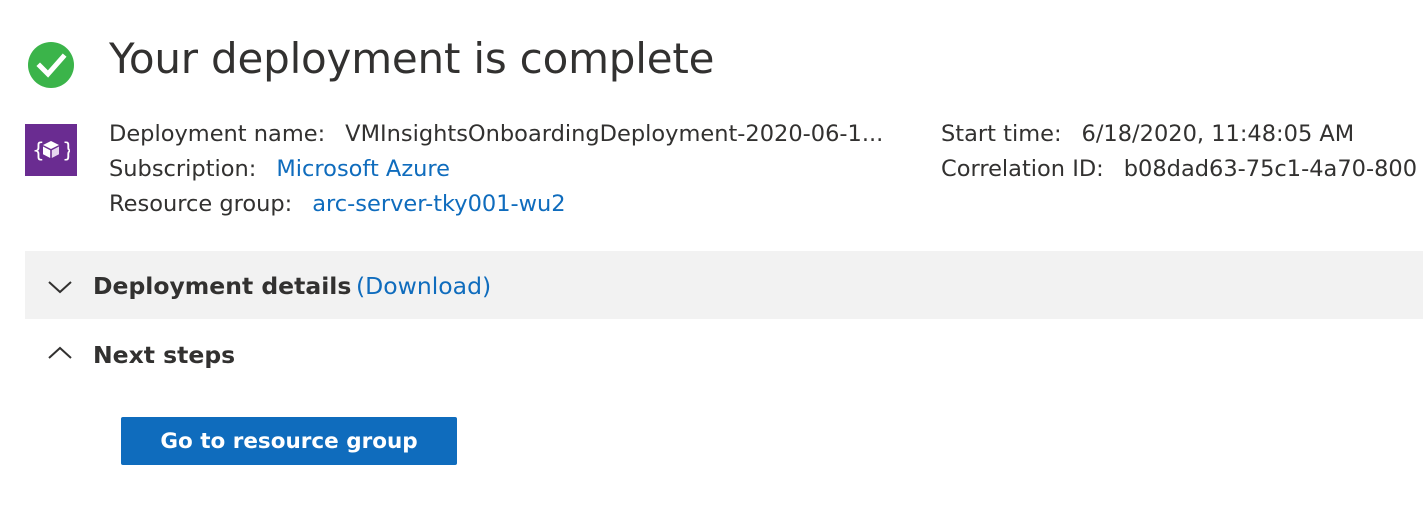  I want to click on deployment-name-label: Deployment name:, so click(217, 134).